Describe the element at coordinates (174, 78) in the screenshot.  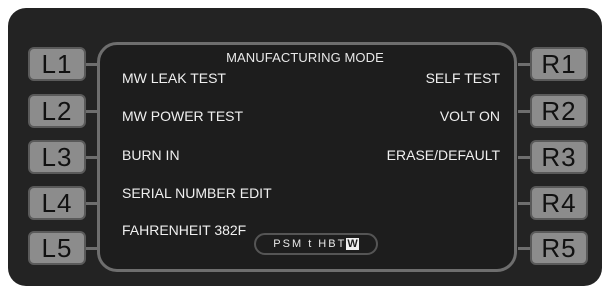
I see `option-mw-leak-test: MW LEAK TEST` at that location.